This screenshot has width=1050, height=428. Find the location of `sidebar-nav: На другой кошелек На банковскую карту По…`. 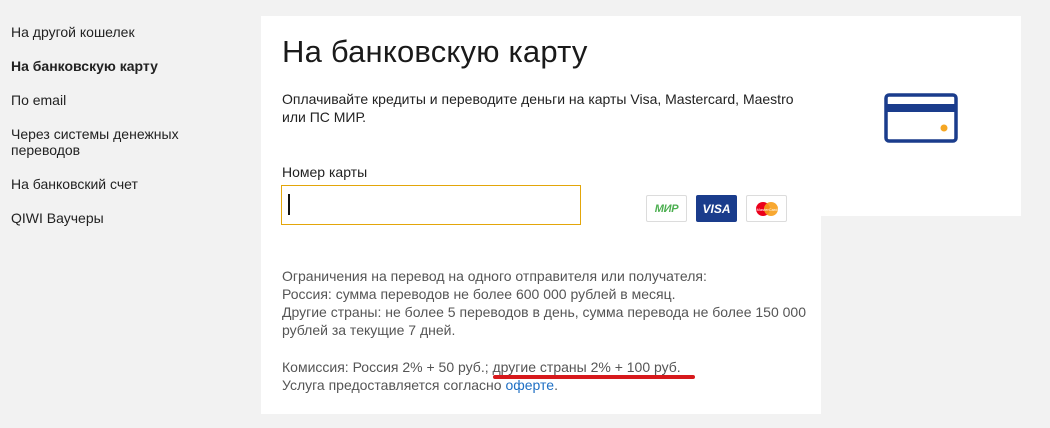

sidebar-nav: На другой кошелек На банковскую карту По… is located at coordinates (126, 134).